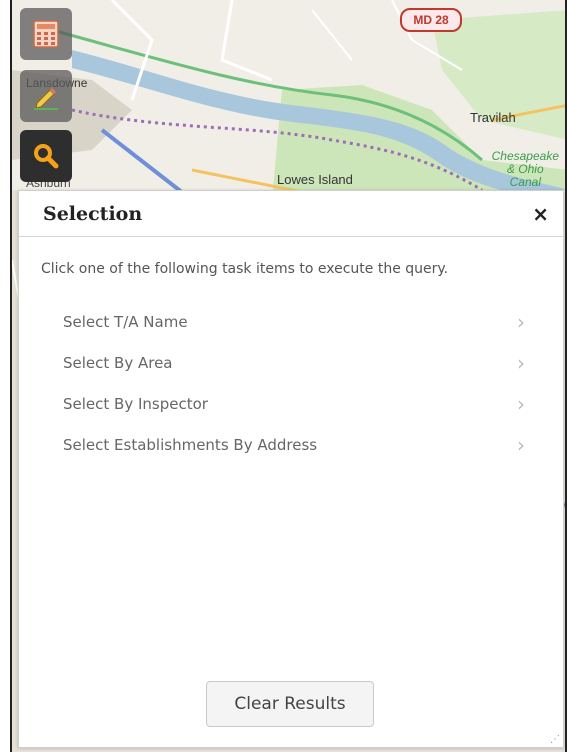 The height and width of the screenshot is (752, 567). I want to click on task-item-label: Select T/A Name, so click(125, 321).